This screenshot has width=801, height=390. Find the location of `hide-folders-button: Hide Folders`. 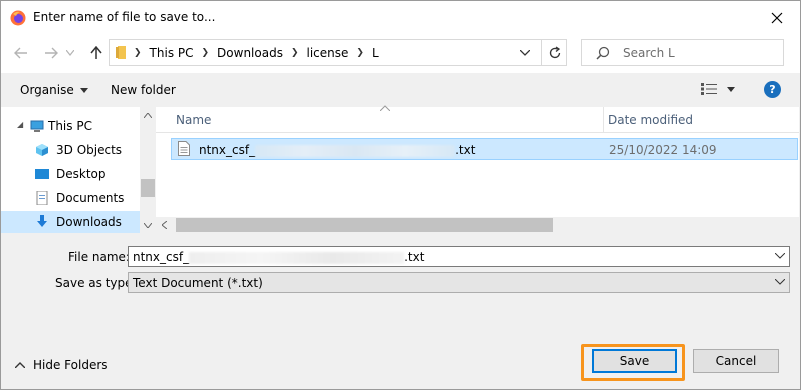

hide-folders-button: Hide Folders is located at coordinates (61, 365).